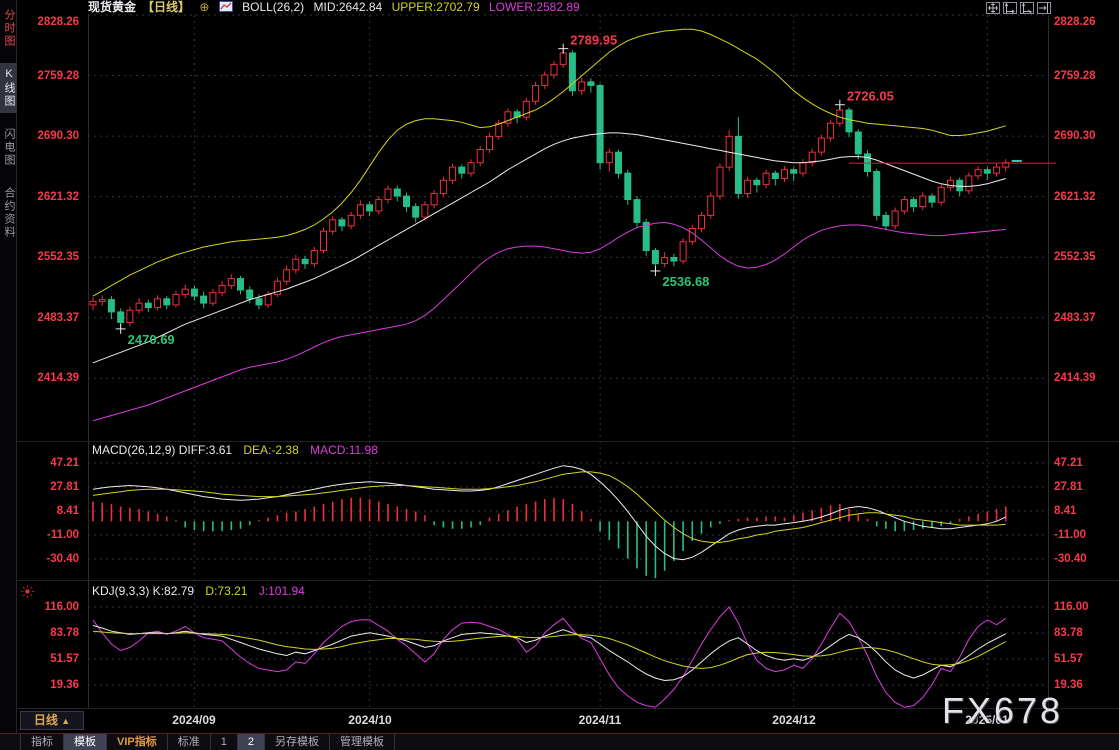  Describe the element at coordinates (224, 742) in the screenshot. I see `toolbar-tab-5: 1` at that location.